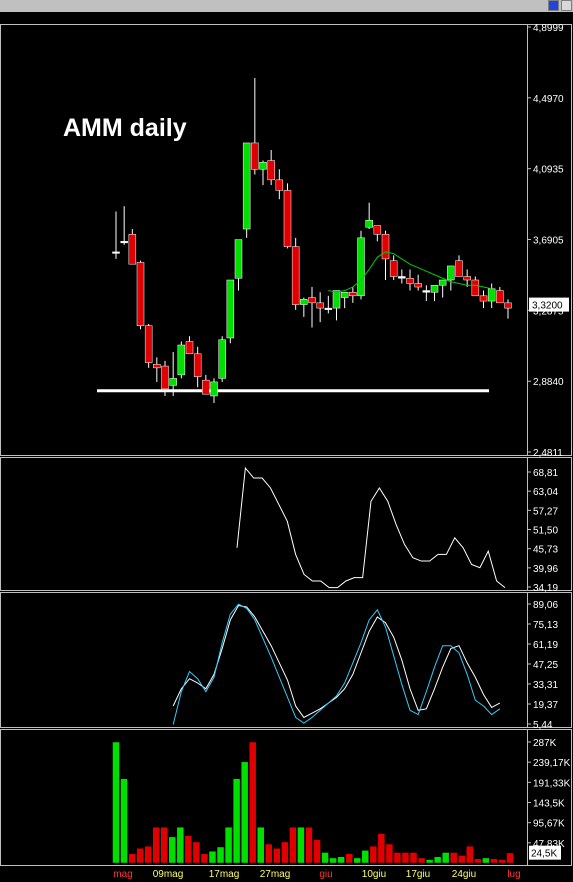 Image resolution: width=573 pixels, height=882 pixels. Describe the element at coordinates (545, 473) in the screenshot. I see `osc1-tick-label: 68,81` at that location.